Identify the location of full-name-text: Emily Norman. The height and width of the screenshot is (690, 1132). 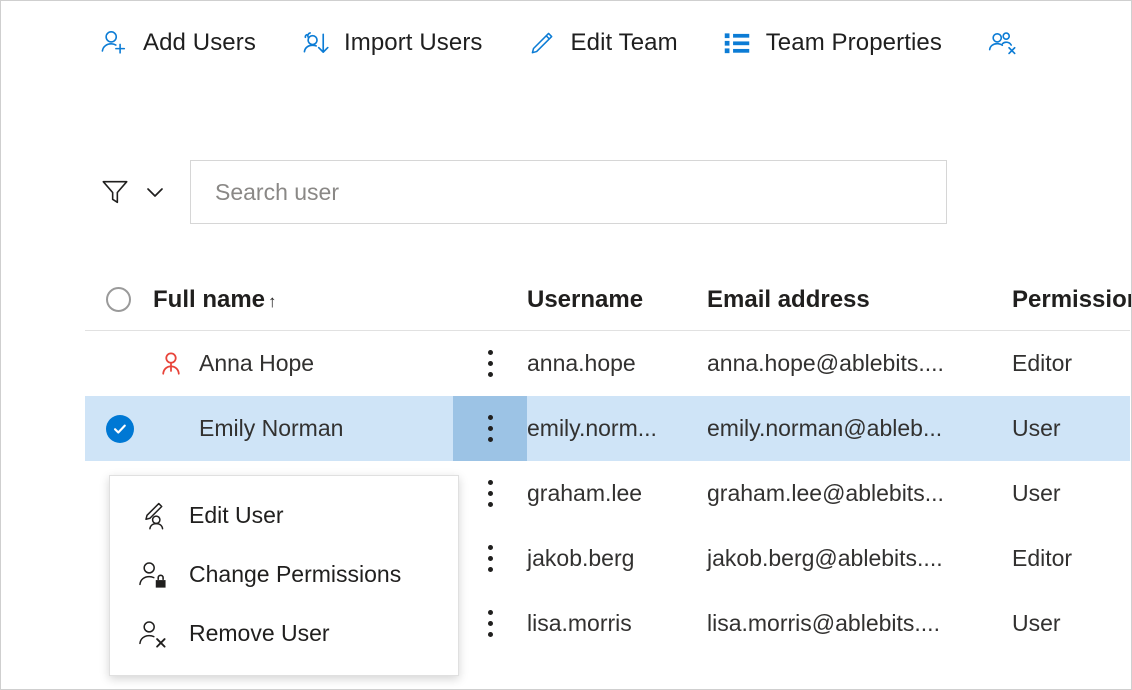
(271, 428).